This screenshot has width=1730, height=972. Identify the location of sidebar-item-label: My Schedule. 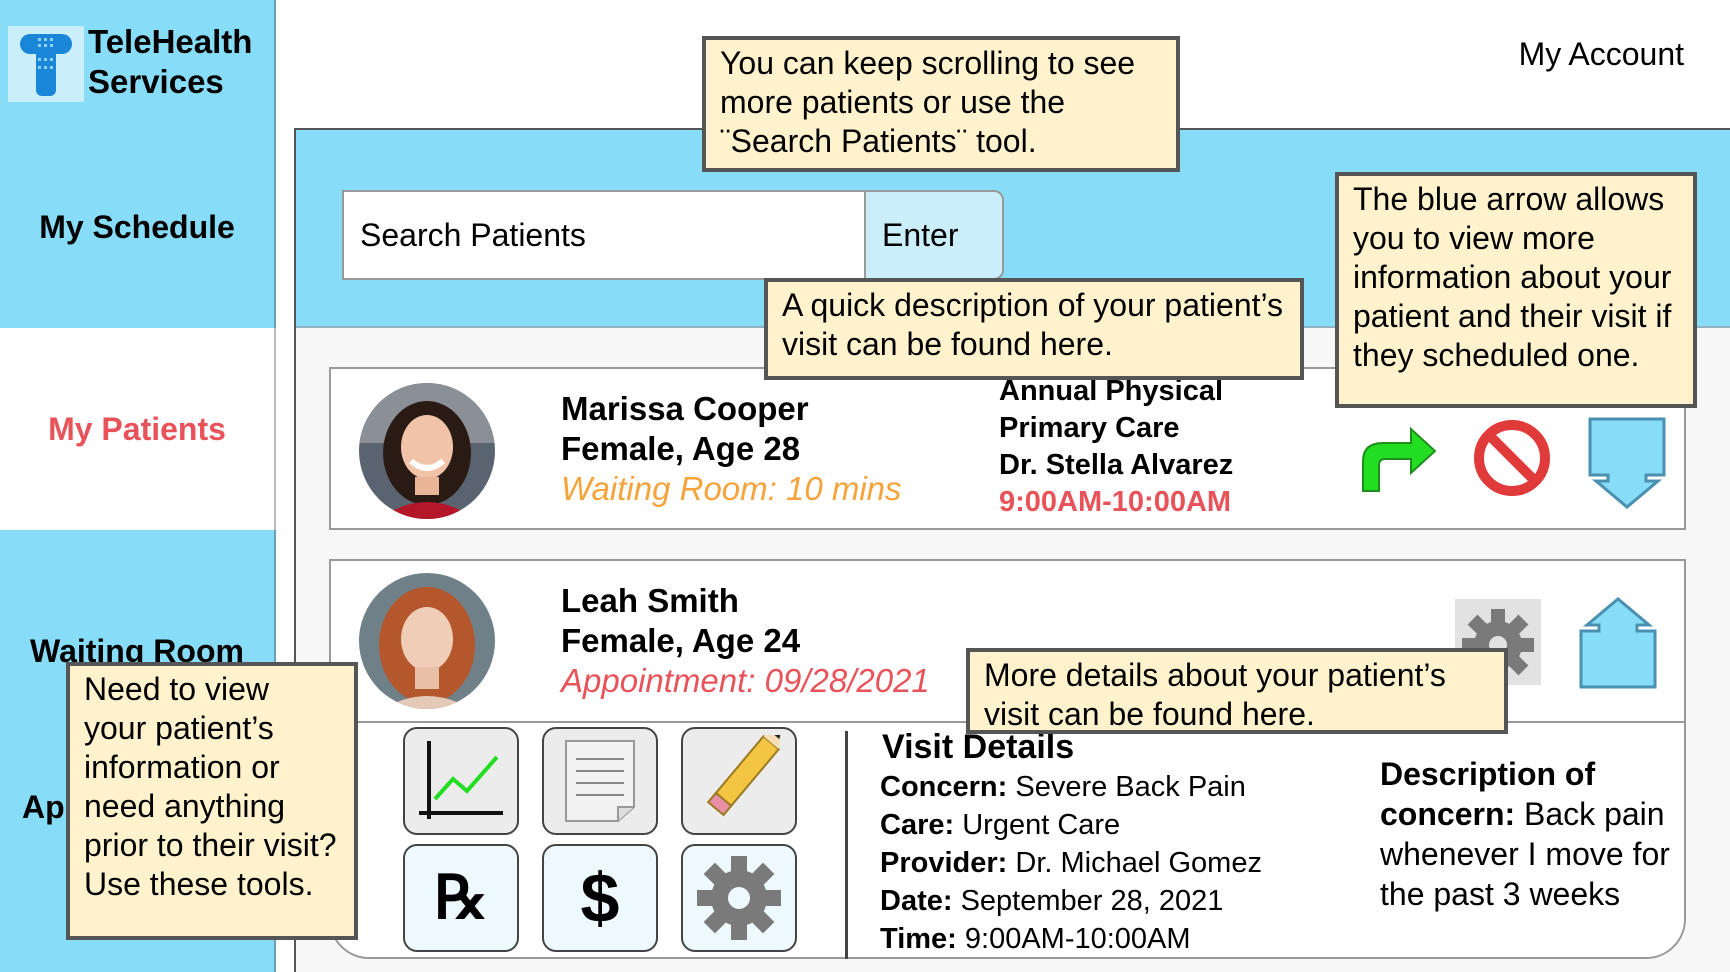
(137, 226).